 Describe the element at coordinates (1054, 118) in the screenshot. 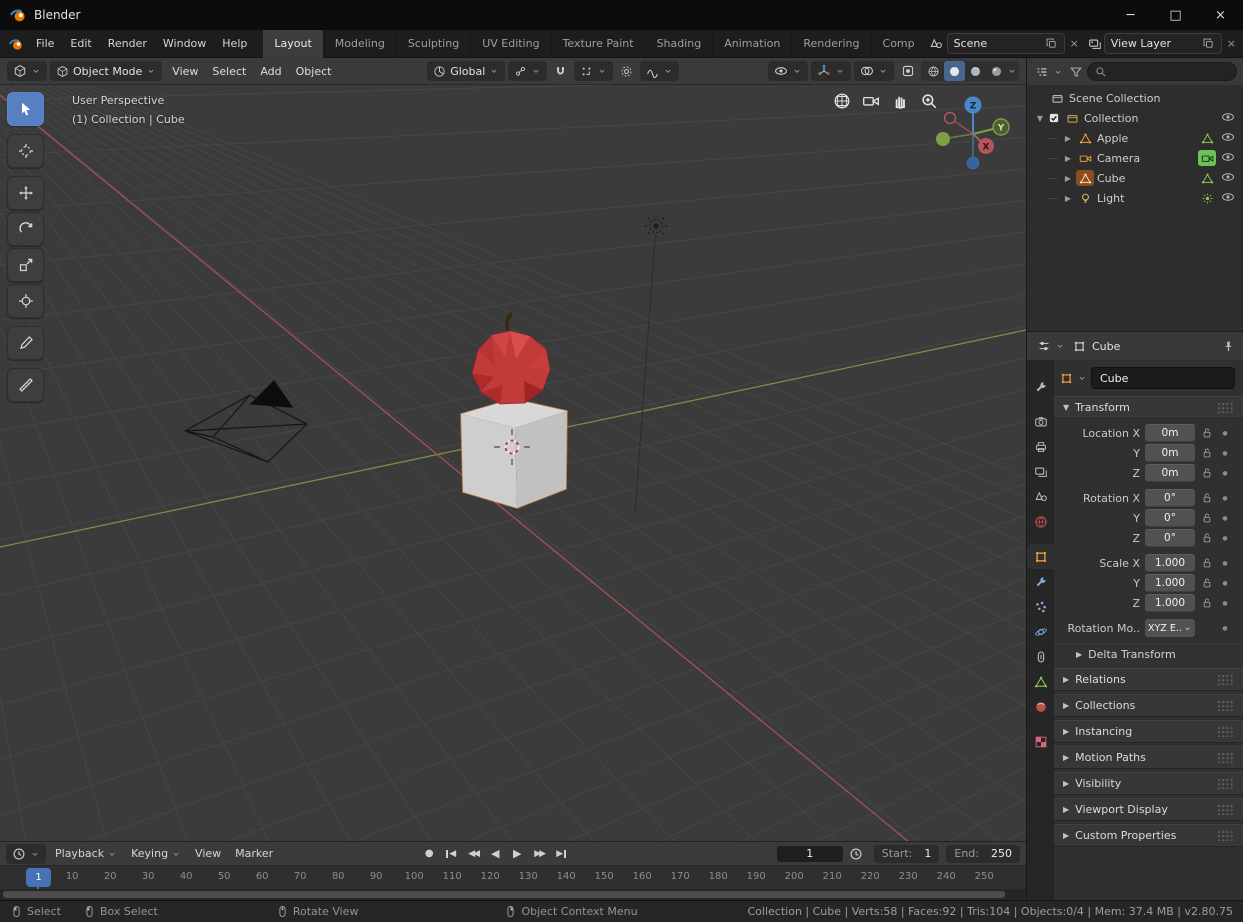

I see `checkbox-checked-icon` at that location.